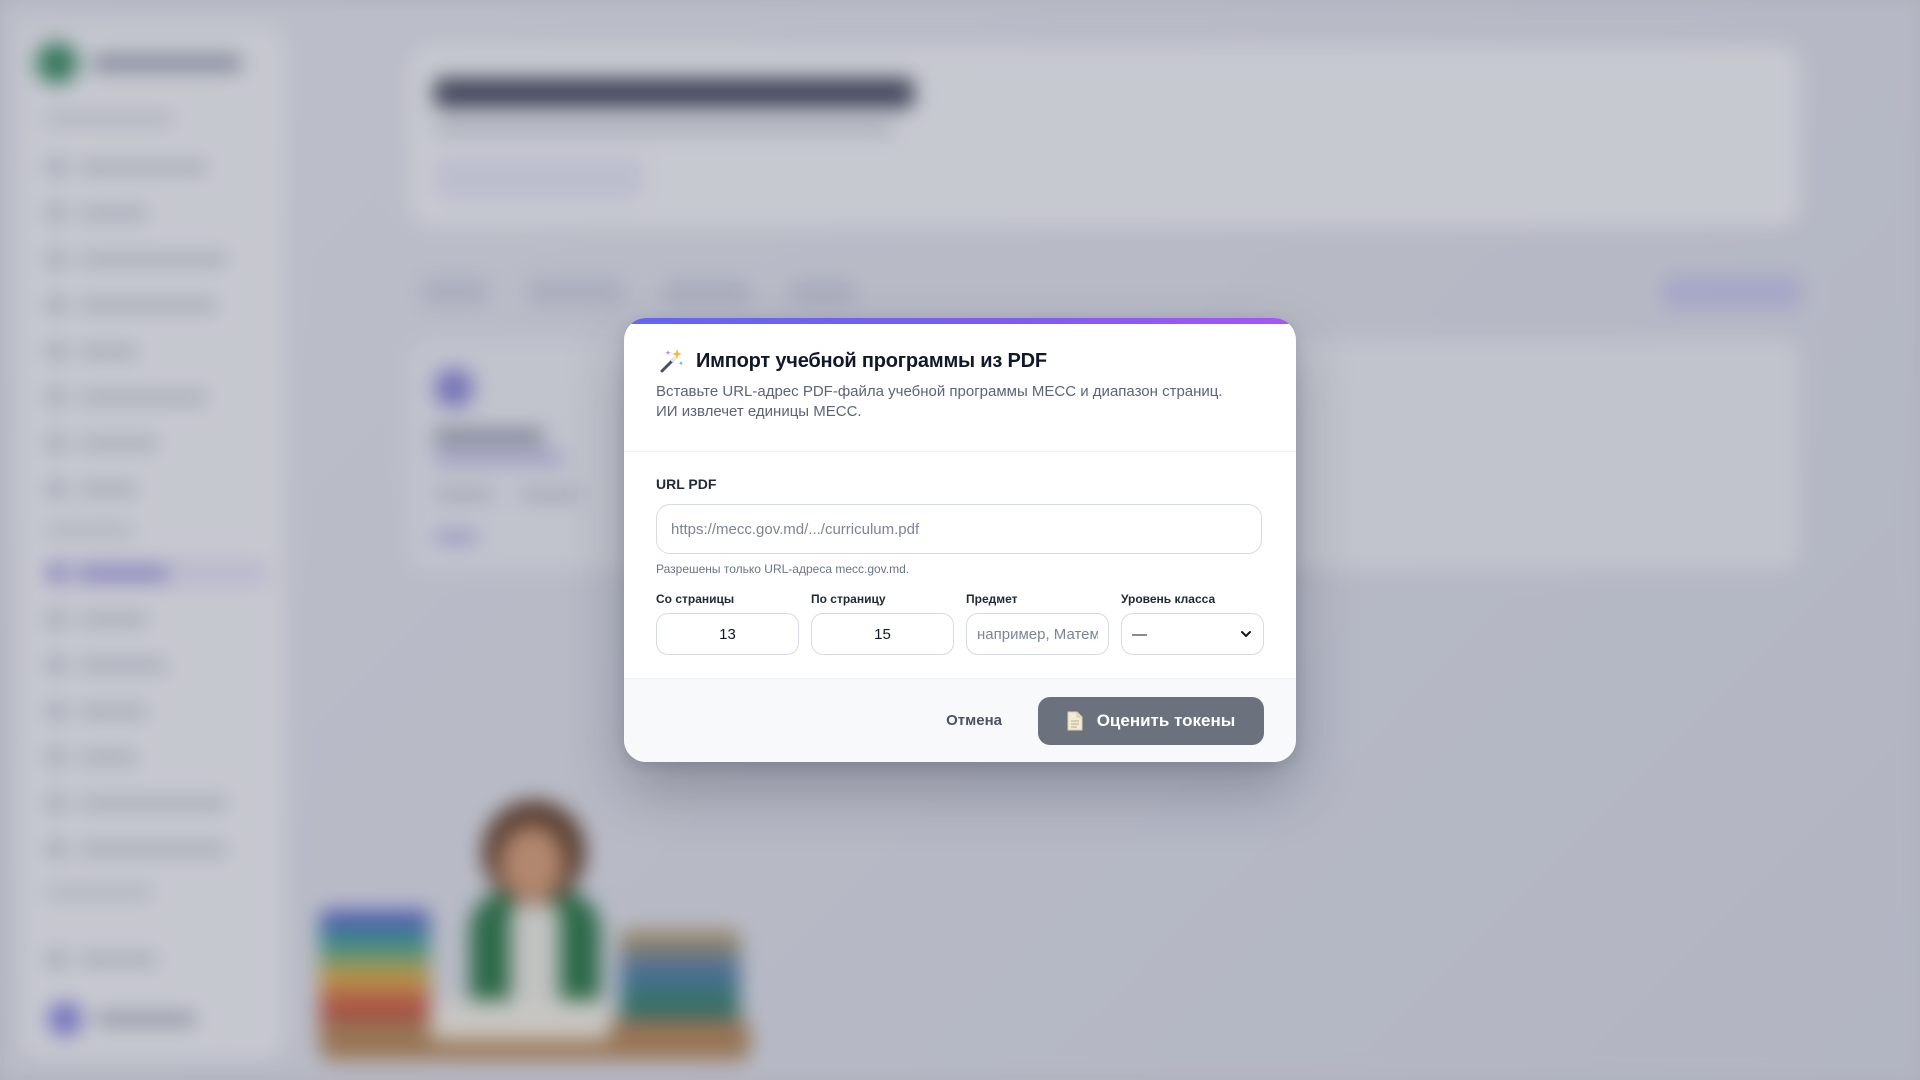 The image size is (1920, 1080). Describe the element at coordinates (1246, 634) in the screenshot. I see `chevron-down-icon` at that location.